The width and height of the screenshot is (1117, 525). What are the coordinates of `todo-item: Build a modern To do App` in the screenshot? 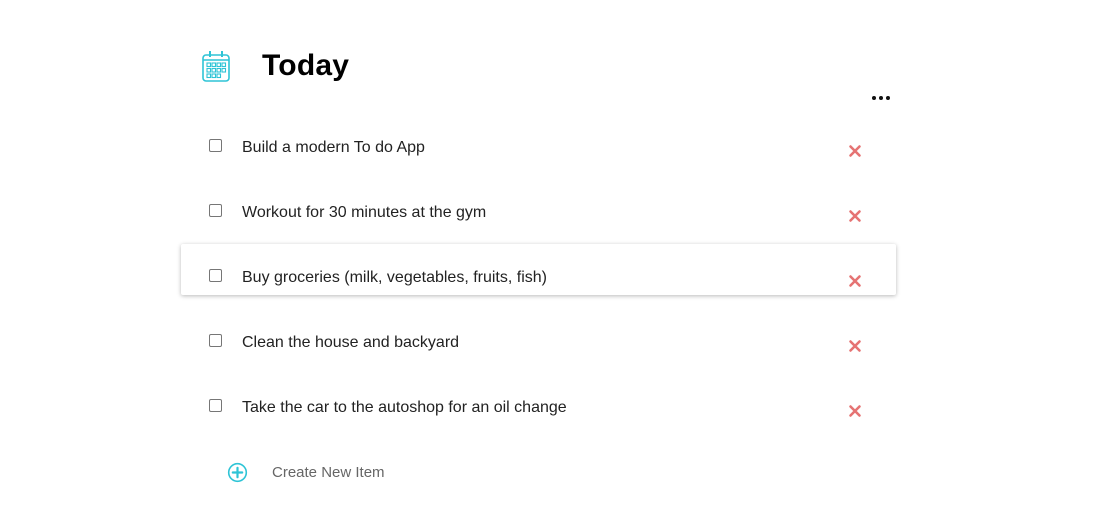 It's located at (538, 146).